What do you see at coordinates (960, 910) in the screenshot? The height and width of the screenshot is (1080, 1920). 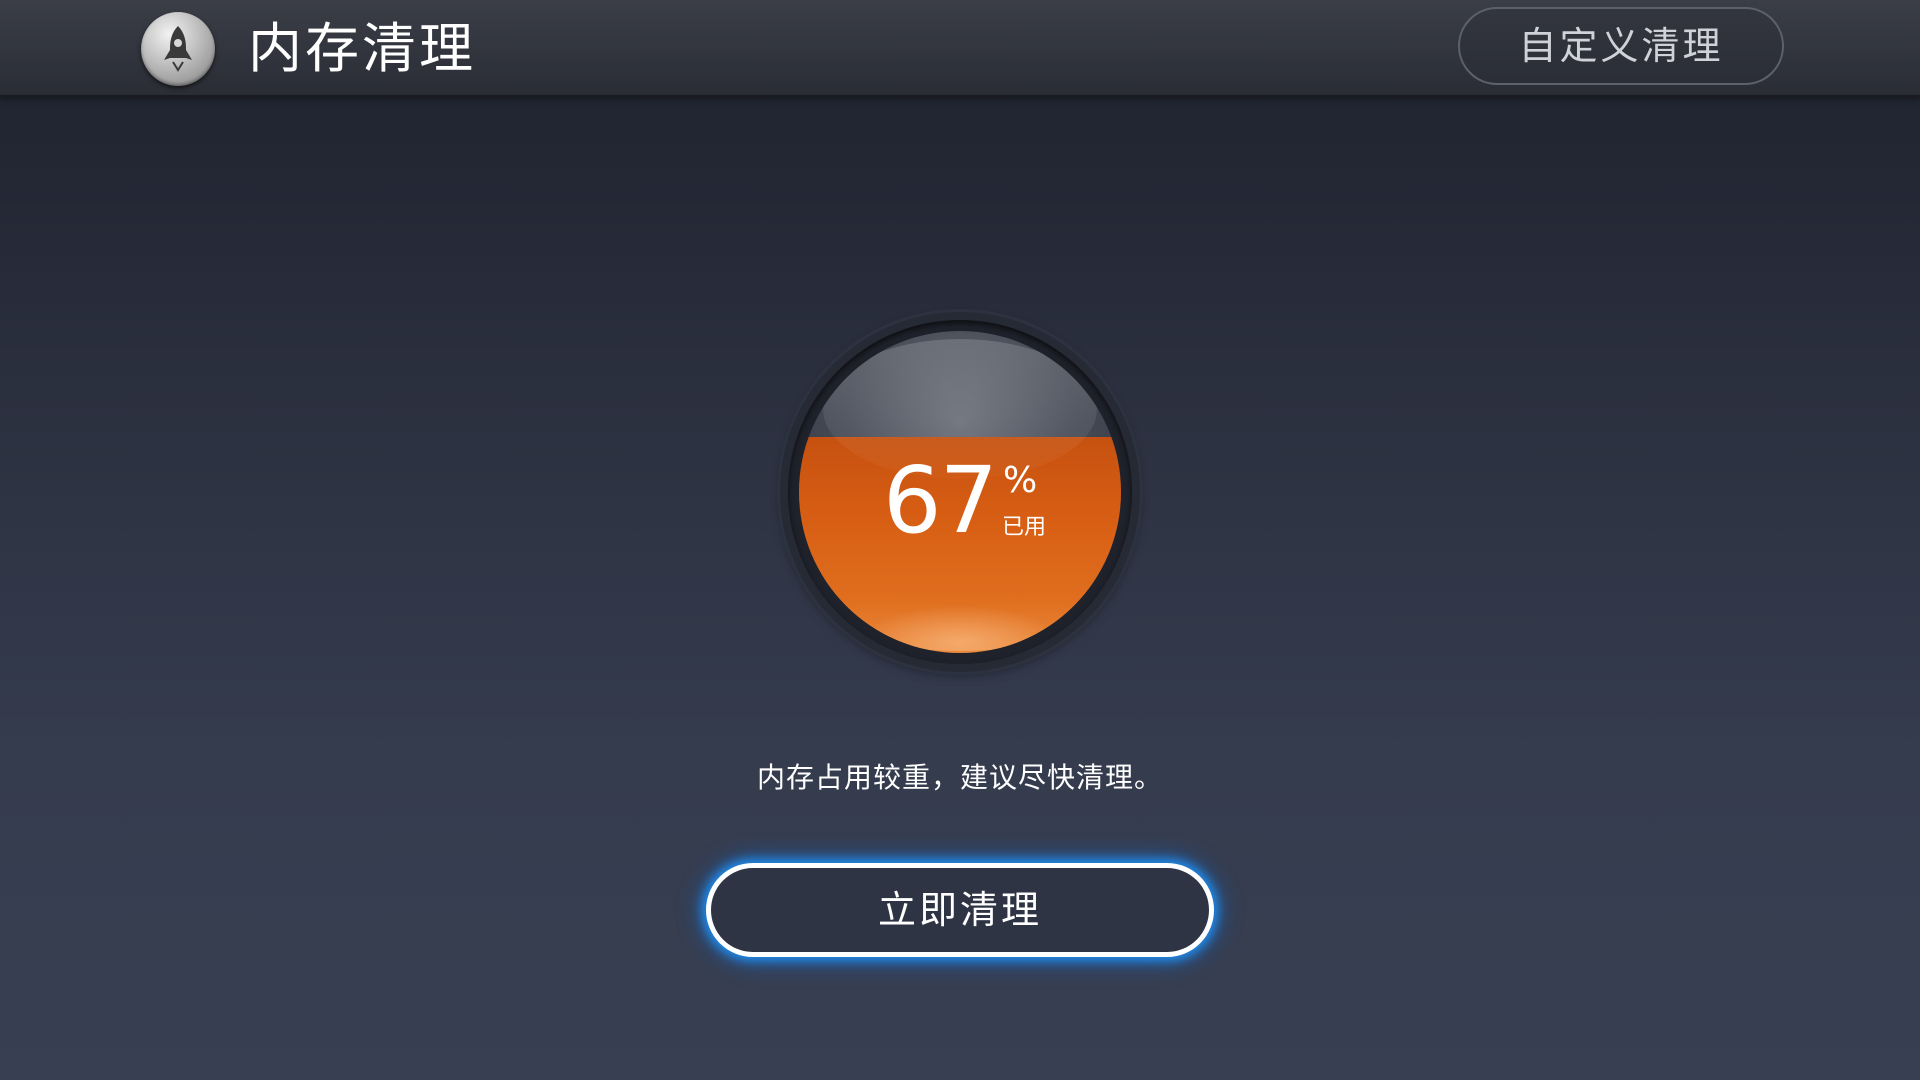 I see `clean-now-button: 立即清理` at bounding box center [960, 910].